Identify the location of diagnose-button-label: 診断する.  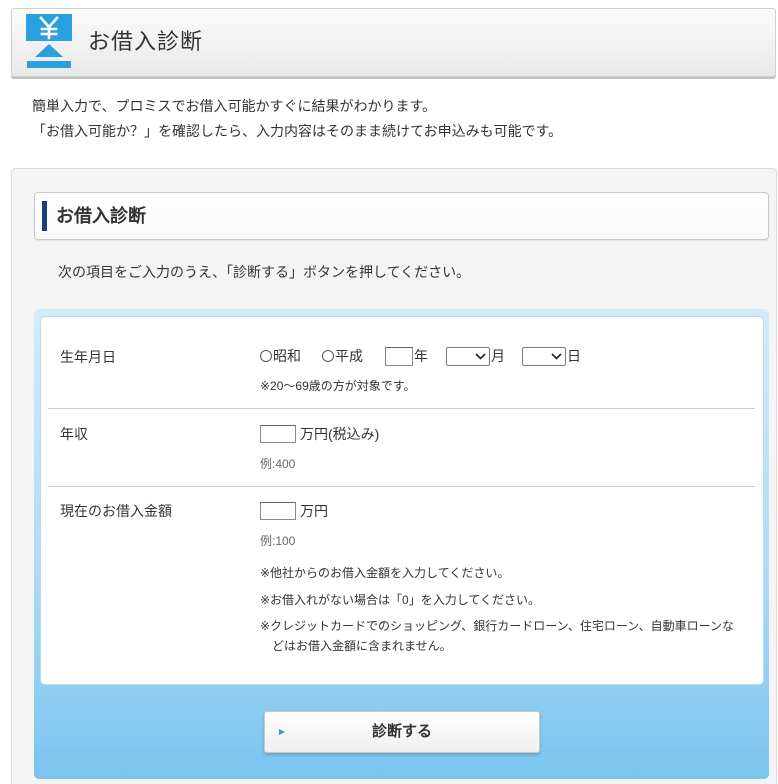
(401, 731).